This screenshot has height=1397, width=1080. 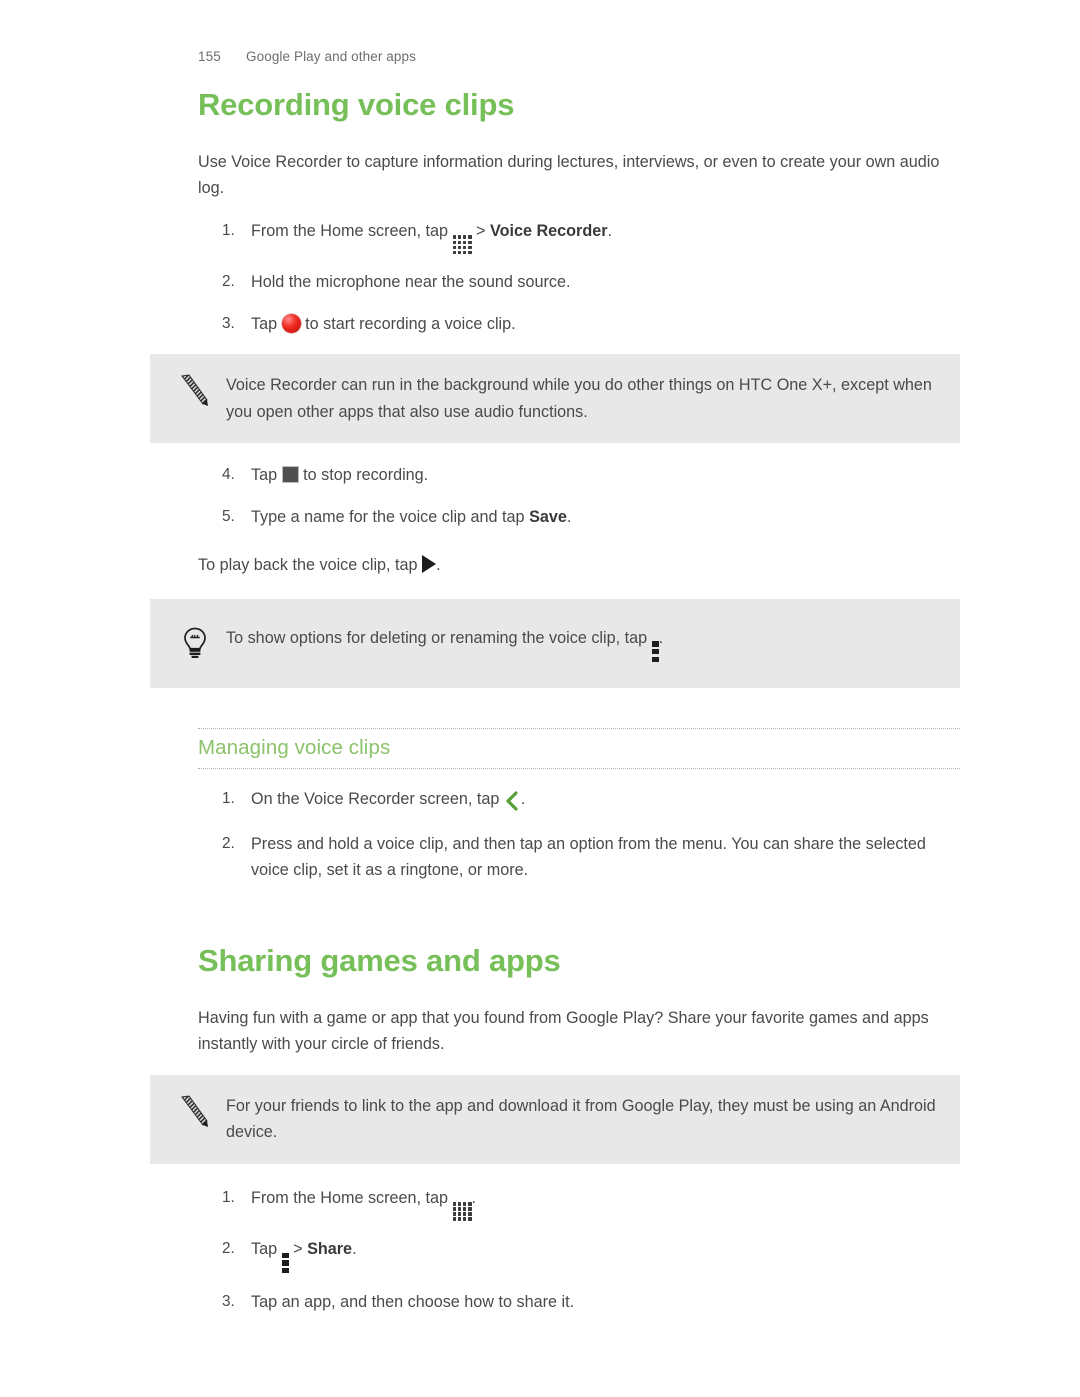 What do you see at coordinates (579, 325) in the screenshot?
I see `list-item: 3. Tap to start recording a voice clip.` at bounding box center [579, 325].